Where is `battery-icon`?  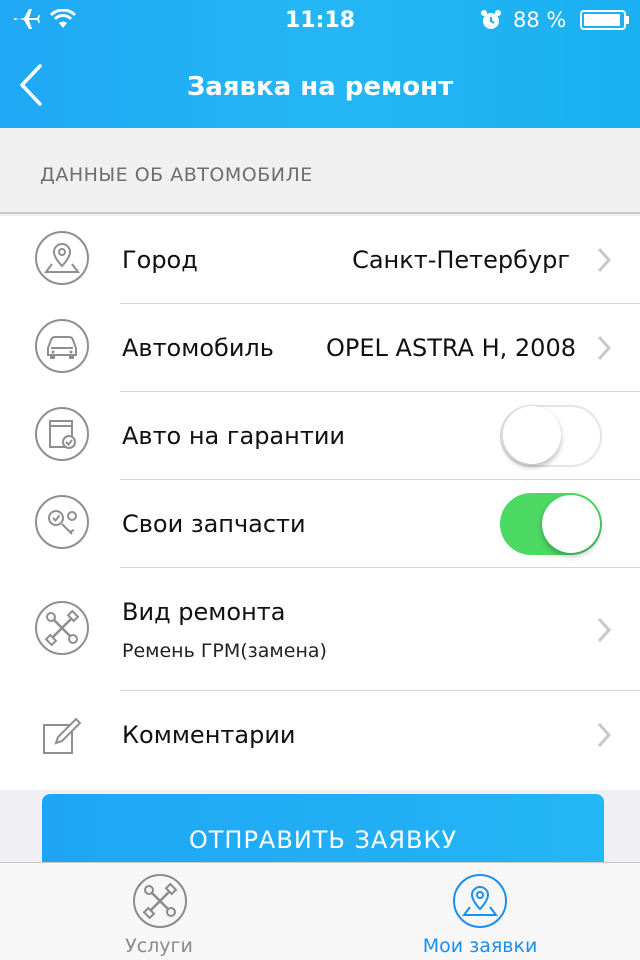
battery-icon is located at coordinates (604, 20).